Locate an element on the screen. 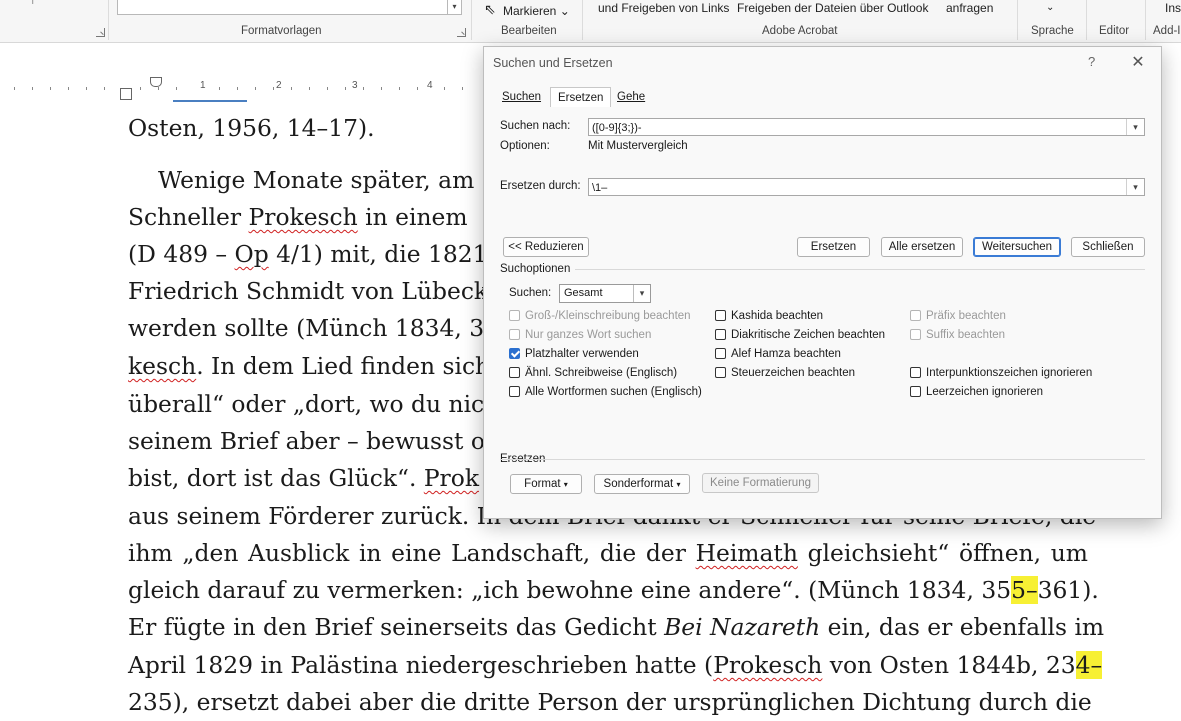 Image resolution: width=1181 pixels, height=721 pixels. styles-gallery: ▾ is located at coordinates (289, 7).